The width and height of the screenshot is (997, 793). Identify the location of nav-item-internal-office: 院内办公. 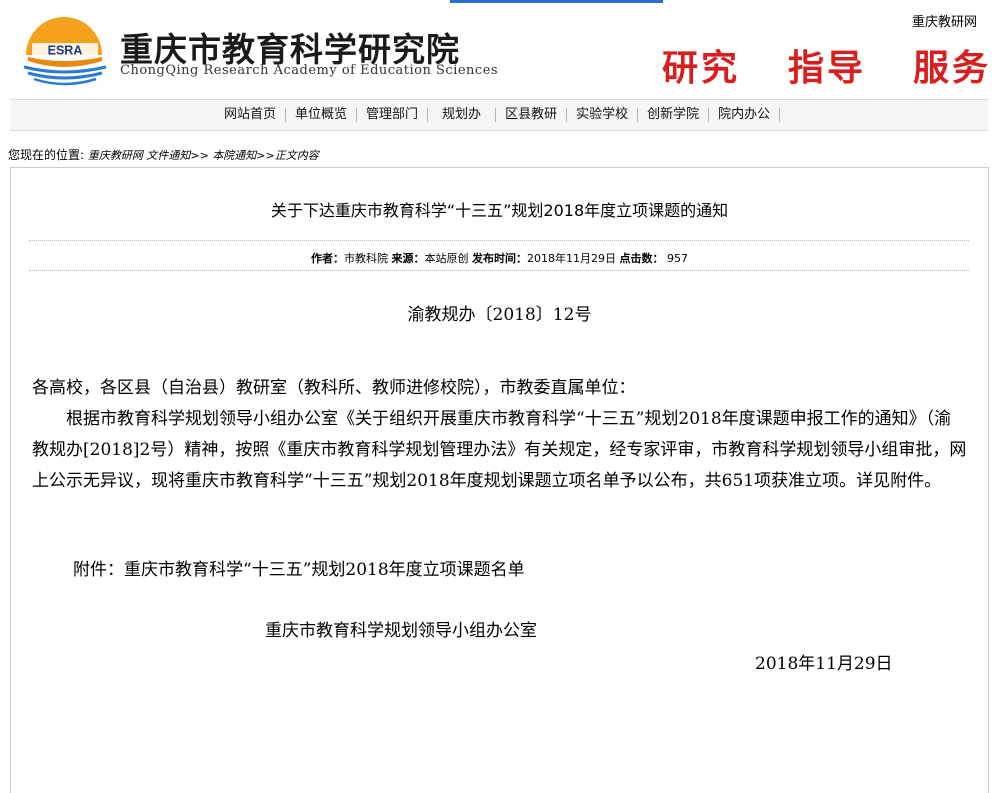
(745, 115).